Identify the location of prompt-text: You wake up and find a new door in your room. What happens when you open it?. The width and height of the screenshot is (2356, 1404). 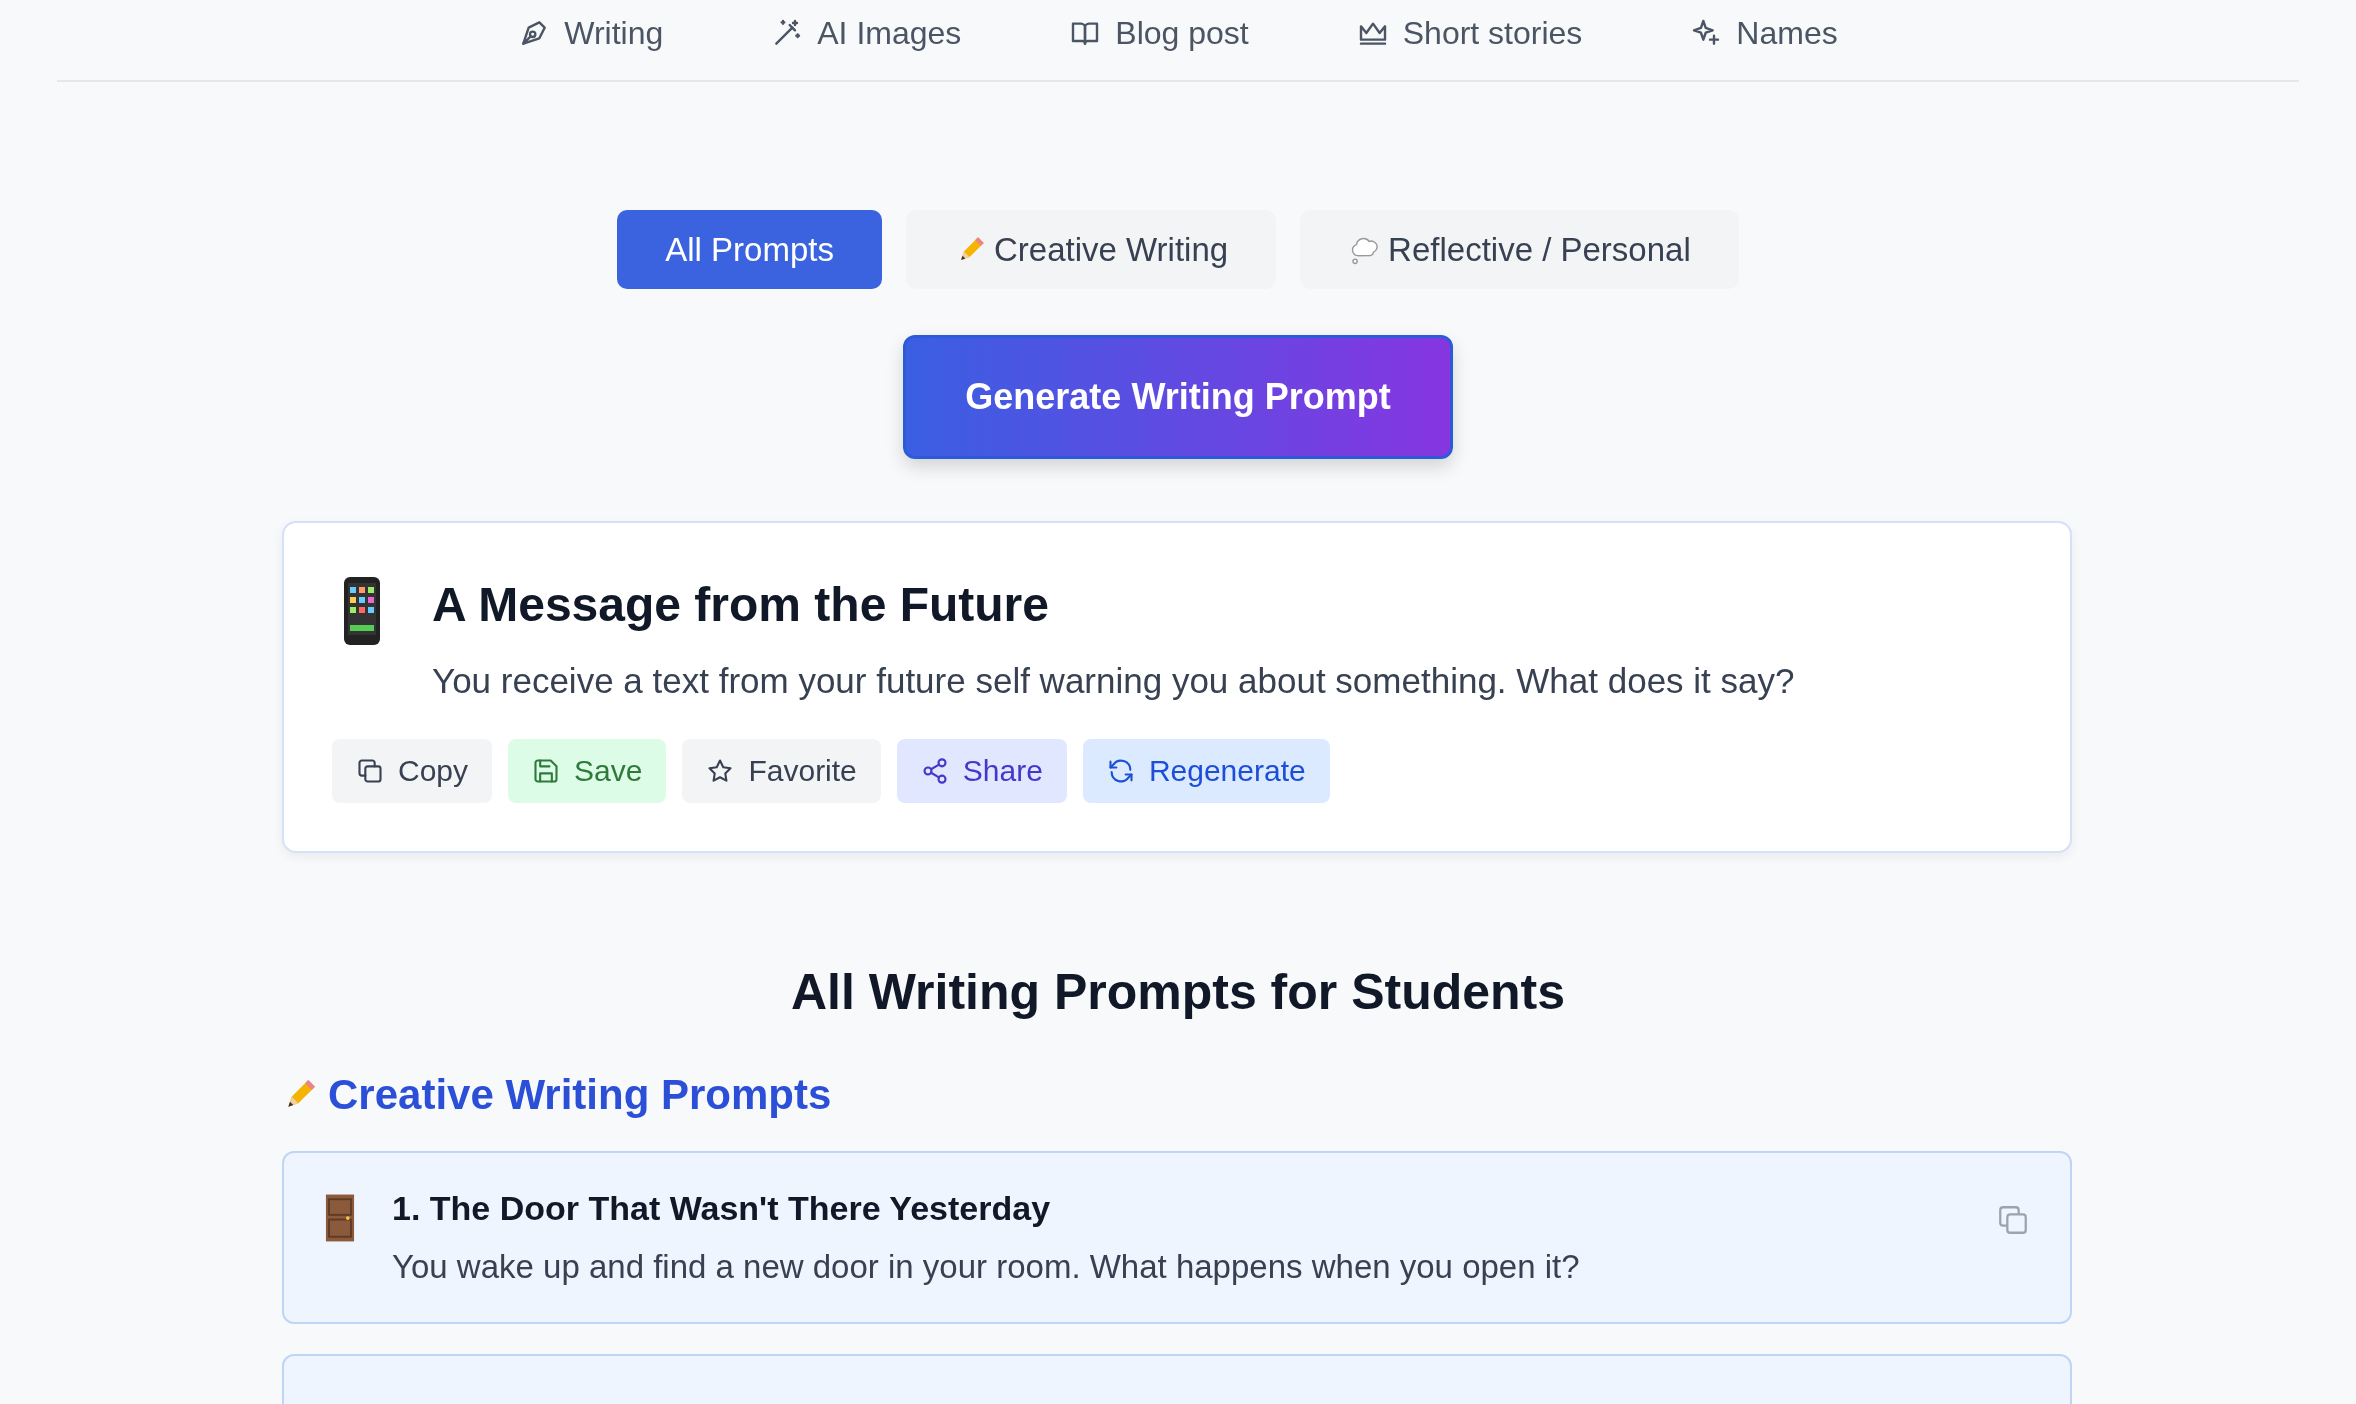
(986, 1267).